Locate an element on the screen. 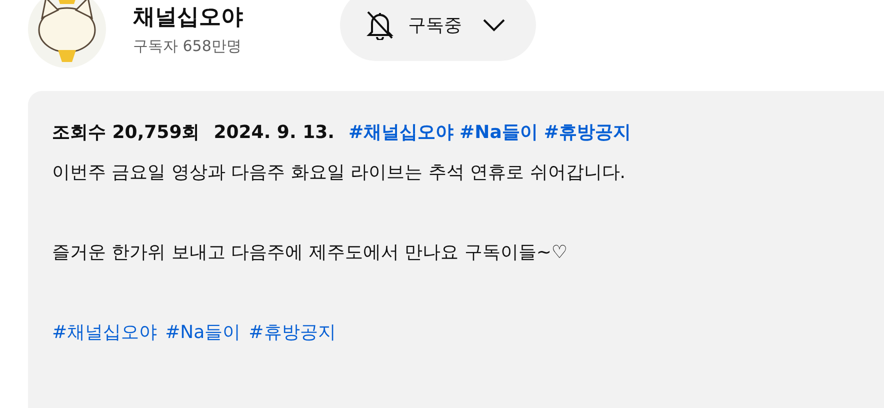 The image size is (884, 408). channel-name: 채널십오야 is located at coordinates (223, 17).